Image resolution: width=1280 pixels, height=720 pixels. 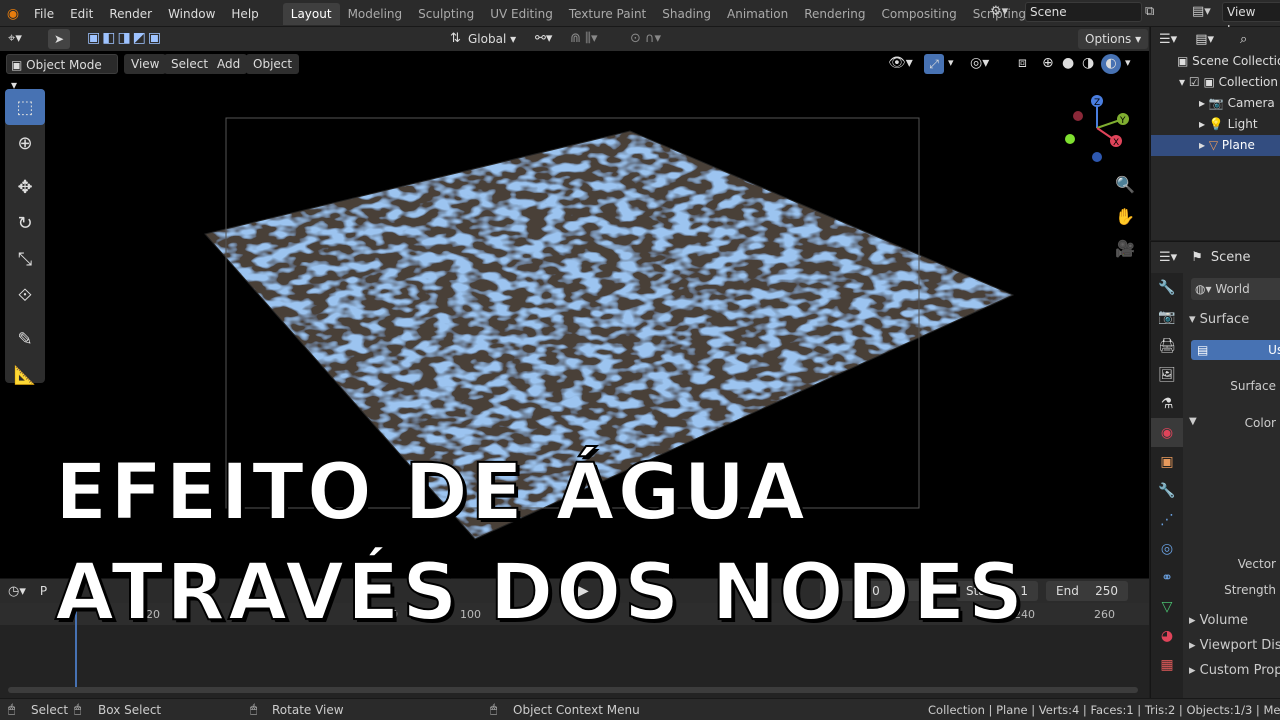 What do you see at coordinates (446, 14) in the screenshot?
I see `tab-sculpting: Sculpting` at bounding box center [446, 14].